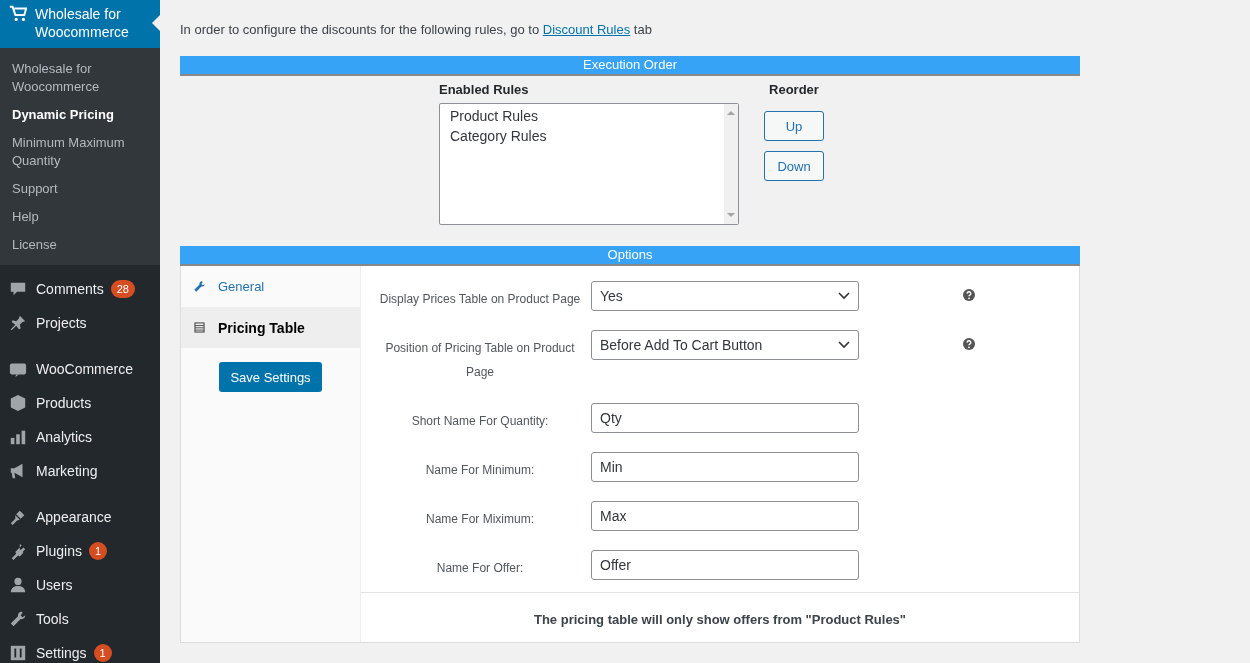 This screenshot has width=1250, height=663. What do you see at coordinates (480, 519) in the screenshot?
I see `field-label: Name For Miximum:` at bounding box center [480, 519].